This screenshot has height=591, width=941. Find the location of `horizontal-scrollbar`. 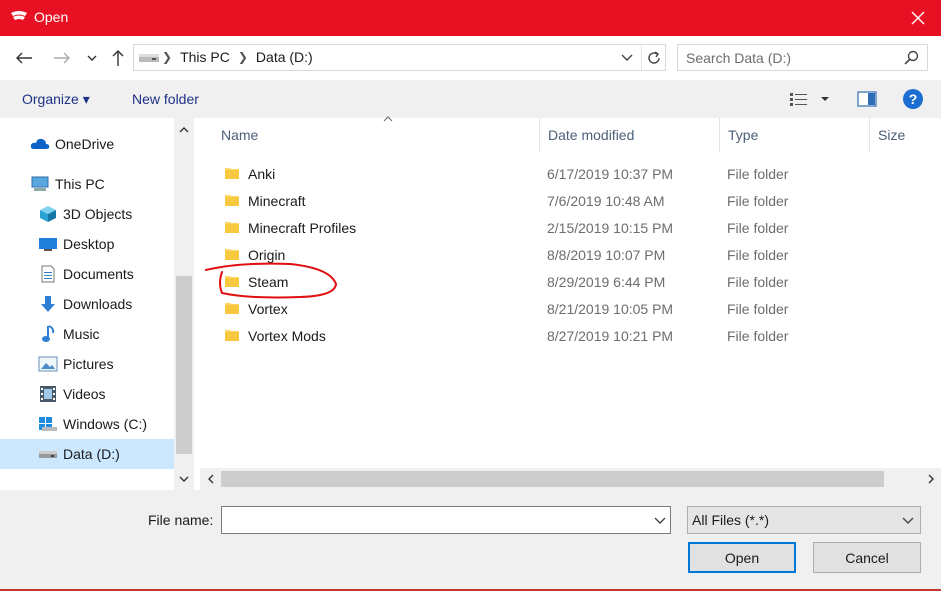

horizontal-scrollbar is located at coordinates (570, 479).